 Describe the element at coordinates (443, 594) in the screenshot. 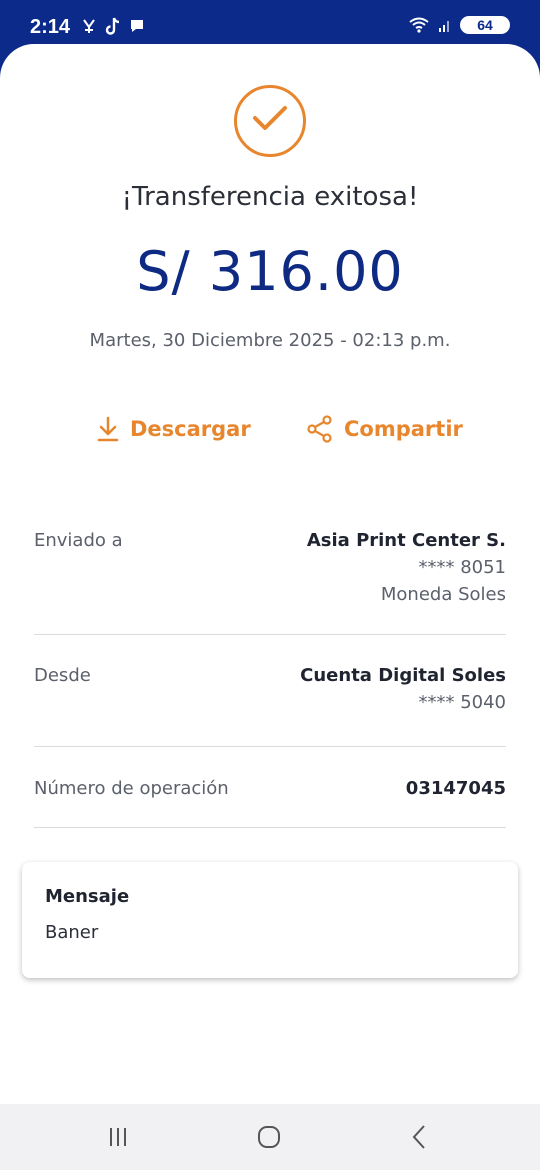

I see `recipient-currency: Moneda Soles` at that location.